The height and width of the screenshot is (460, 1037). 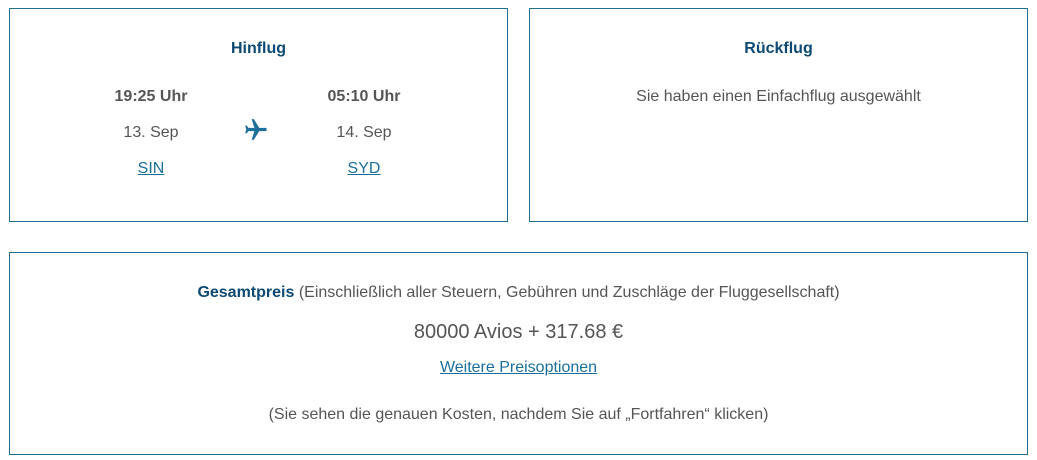 What do you see at coordinates (151, 132) in the screenshot?
I see `departure-date: 13. Sep` at bounding box center [151, 132].